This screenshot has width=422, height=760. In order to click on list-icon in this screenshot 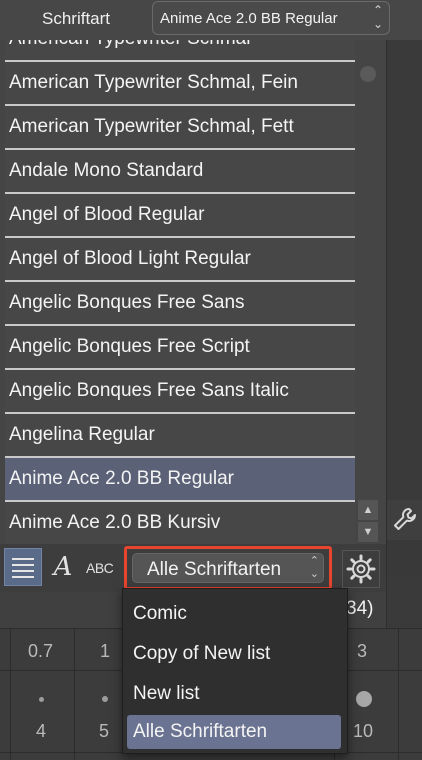, I will do `click(23, 568)`.